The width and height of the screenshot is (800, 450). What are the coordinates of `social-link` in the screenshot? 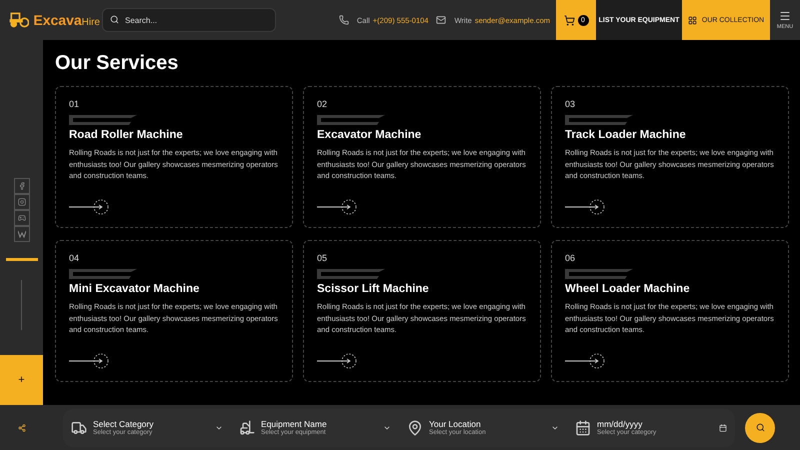 It's located at (22, 234).